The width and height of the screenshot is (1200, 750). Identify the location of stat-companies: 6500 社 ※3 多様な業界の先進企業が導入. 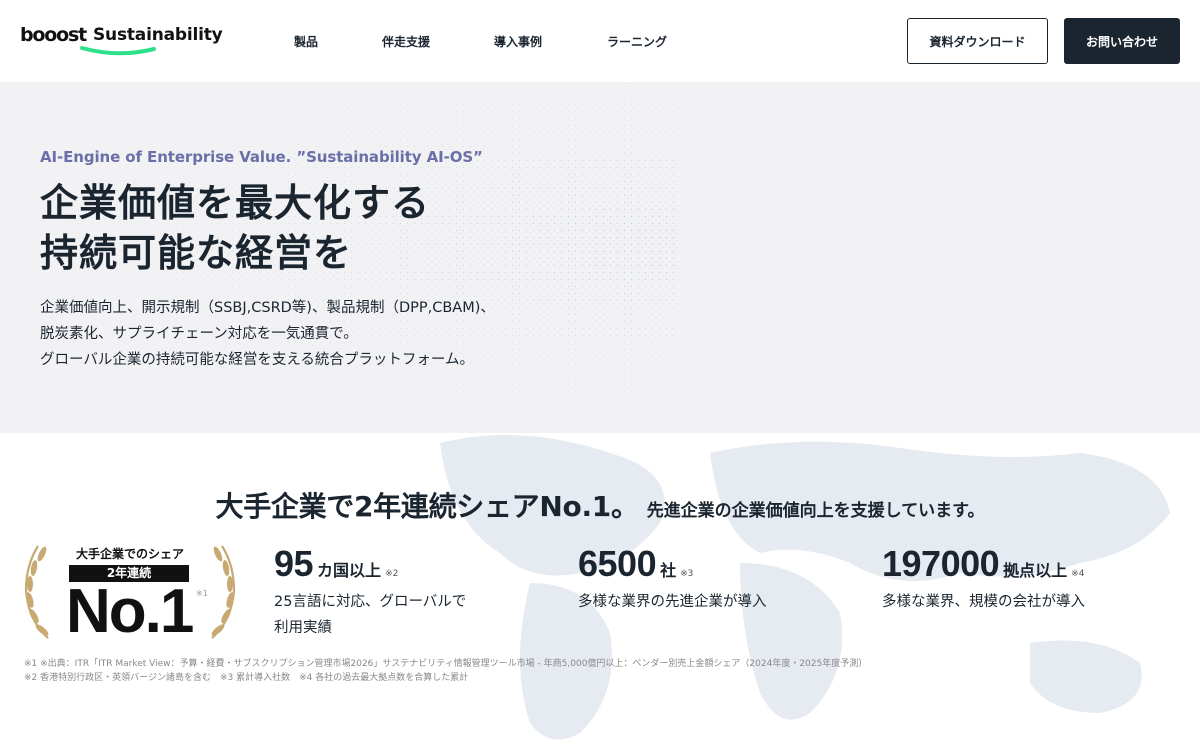
(672, 579).